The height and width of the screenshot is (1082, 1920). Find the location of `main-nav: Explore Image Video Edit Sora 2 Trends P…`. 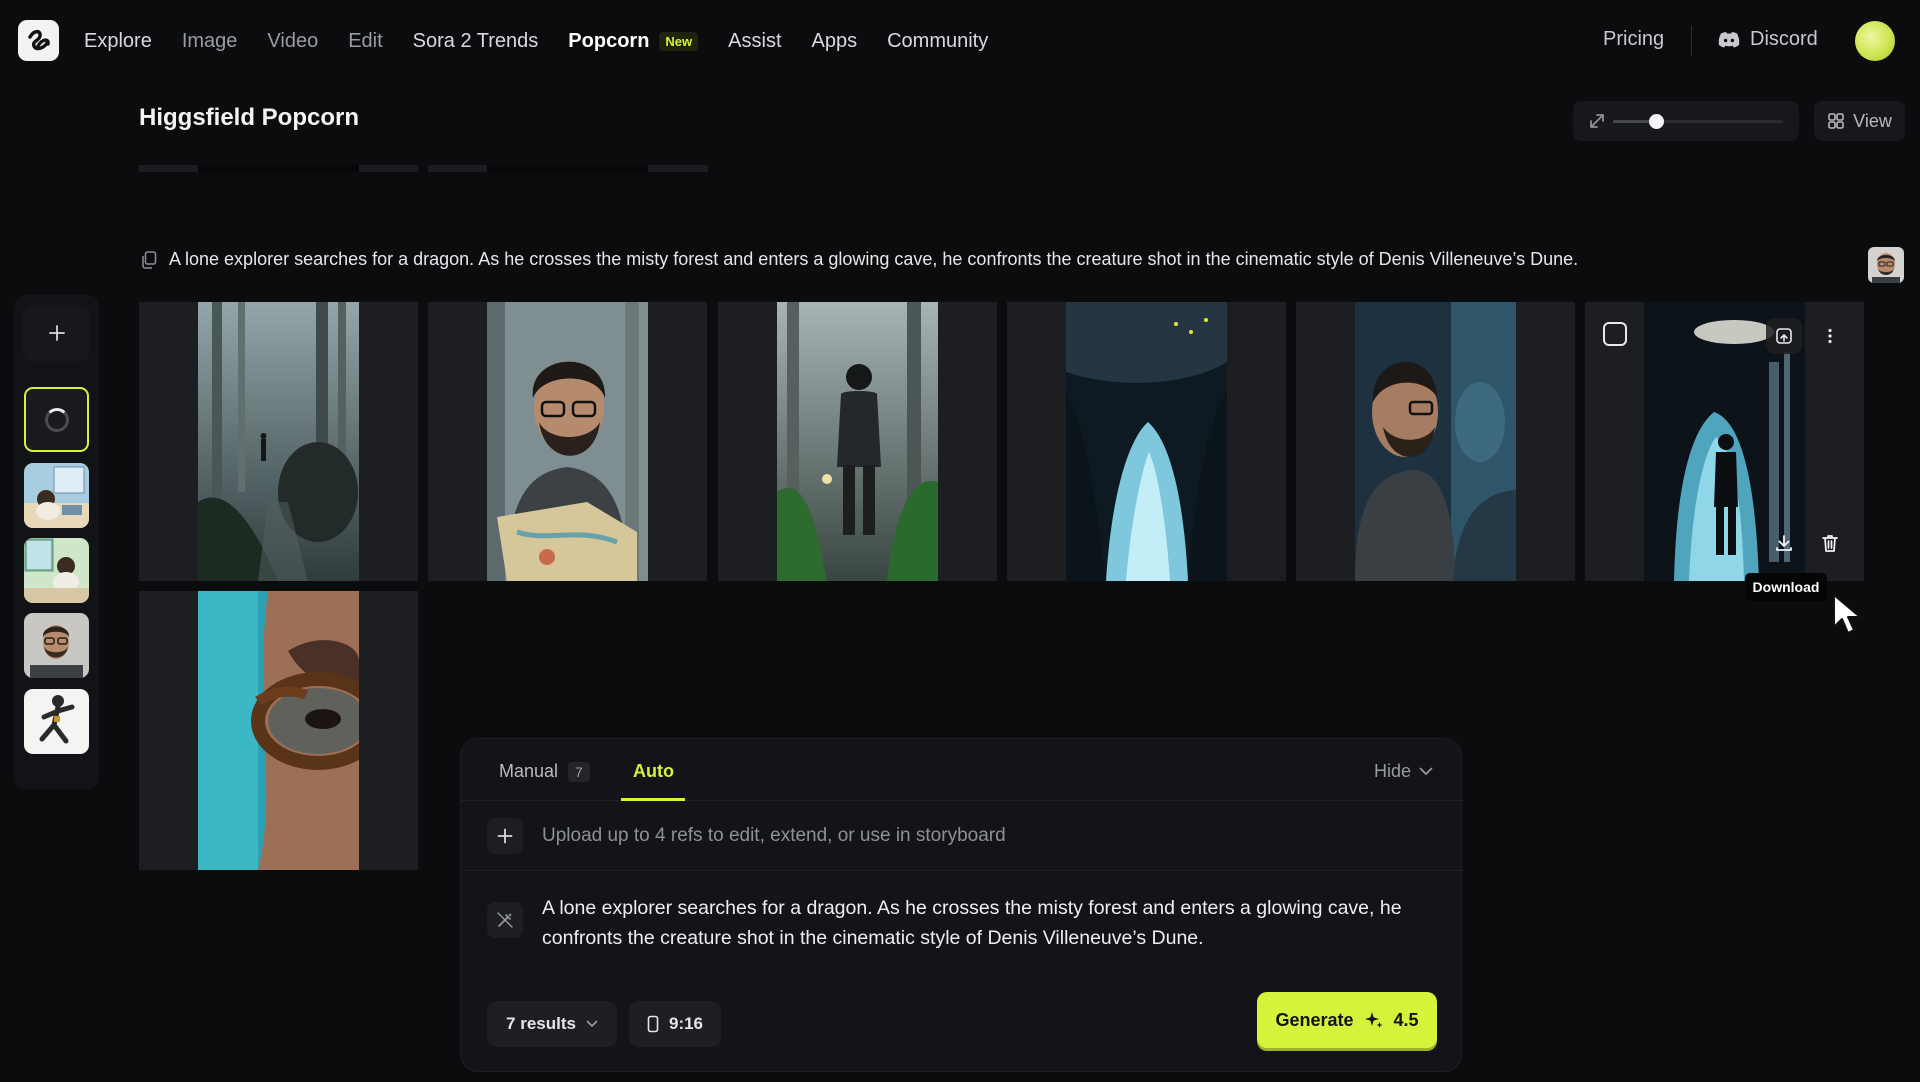

main-nav: Explore Image Video Edit Sora 2 Trends P… is located at coordinates (551, 41).